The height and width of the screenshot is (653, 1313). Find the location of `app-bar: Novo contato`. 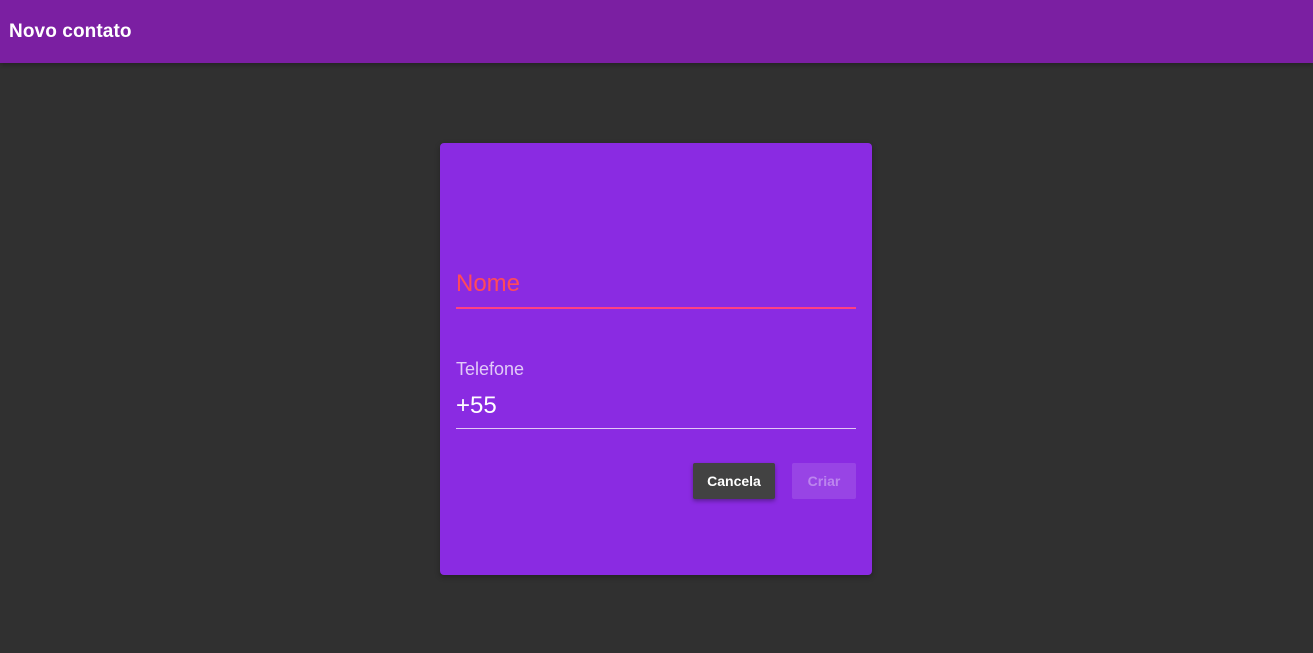

app-bar: Novo contato is located at coordinates (656, 31).